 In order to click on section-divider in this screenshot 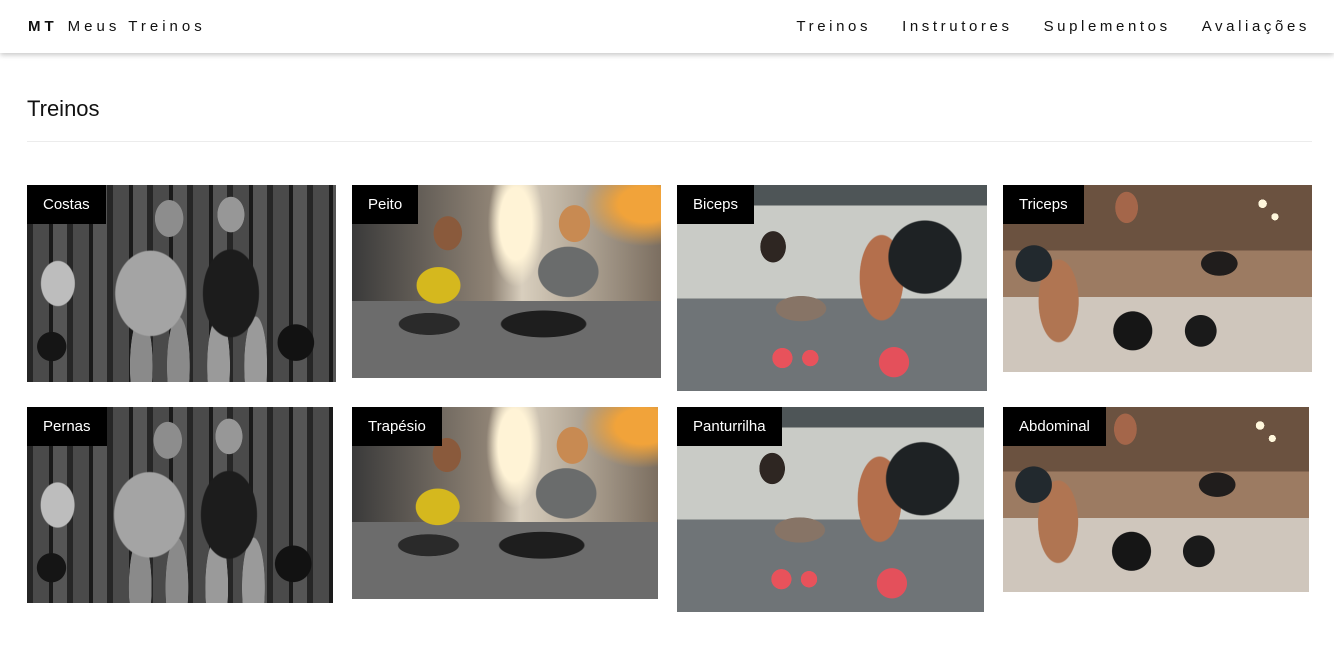, I will do `click(669, 141)`.